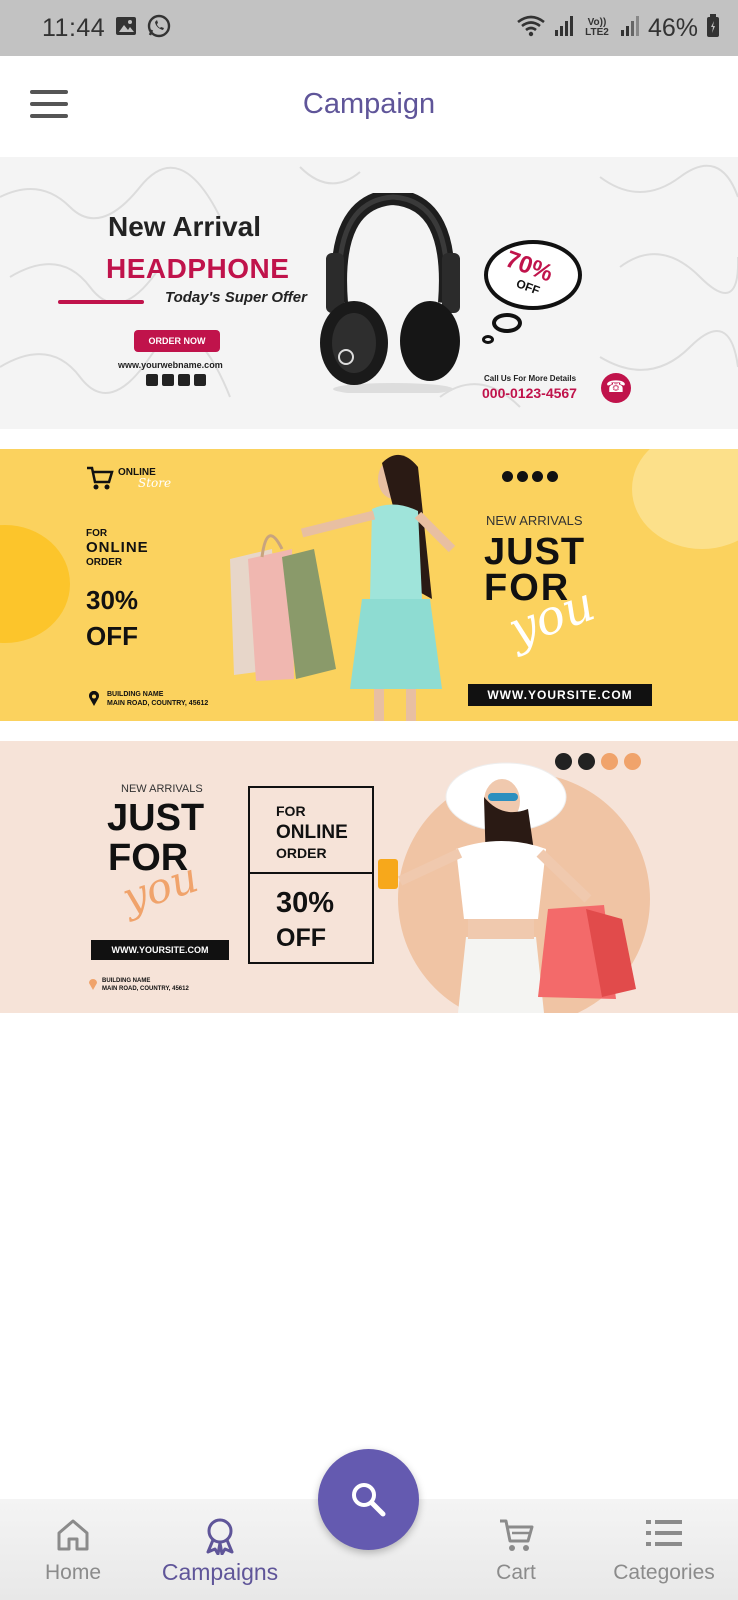 The height and width of the screenshot is (1600, 738). What do you see at coordinates (145, 985) in the screenshot?
I see `banner3-address: BUILDING NAME MAIN ROAD, COUNTRY, 45612` at bounding box center [145, 985].